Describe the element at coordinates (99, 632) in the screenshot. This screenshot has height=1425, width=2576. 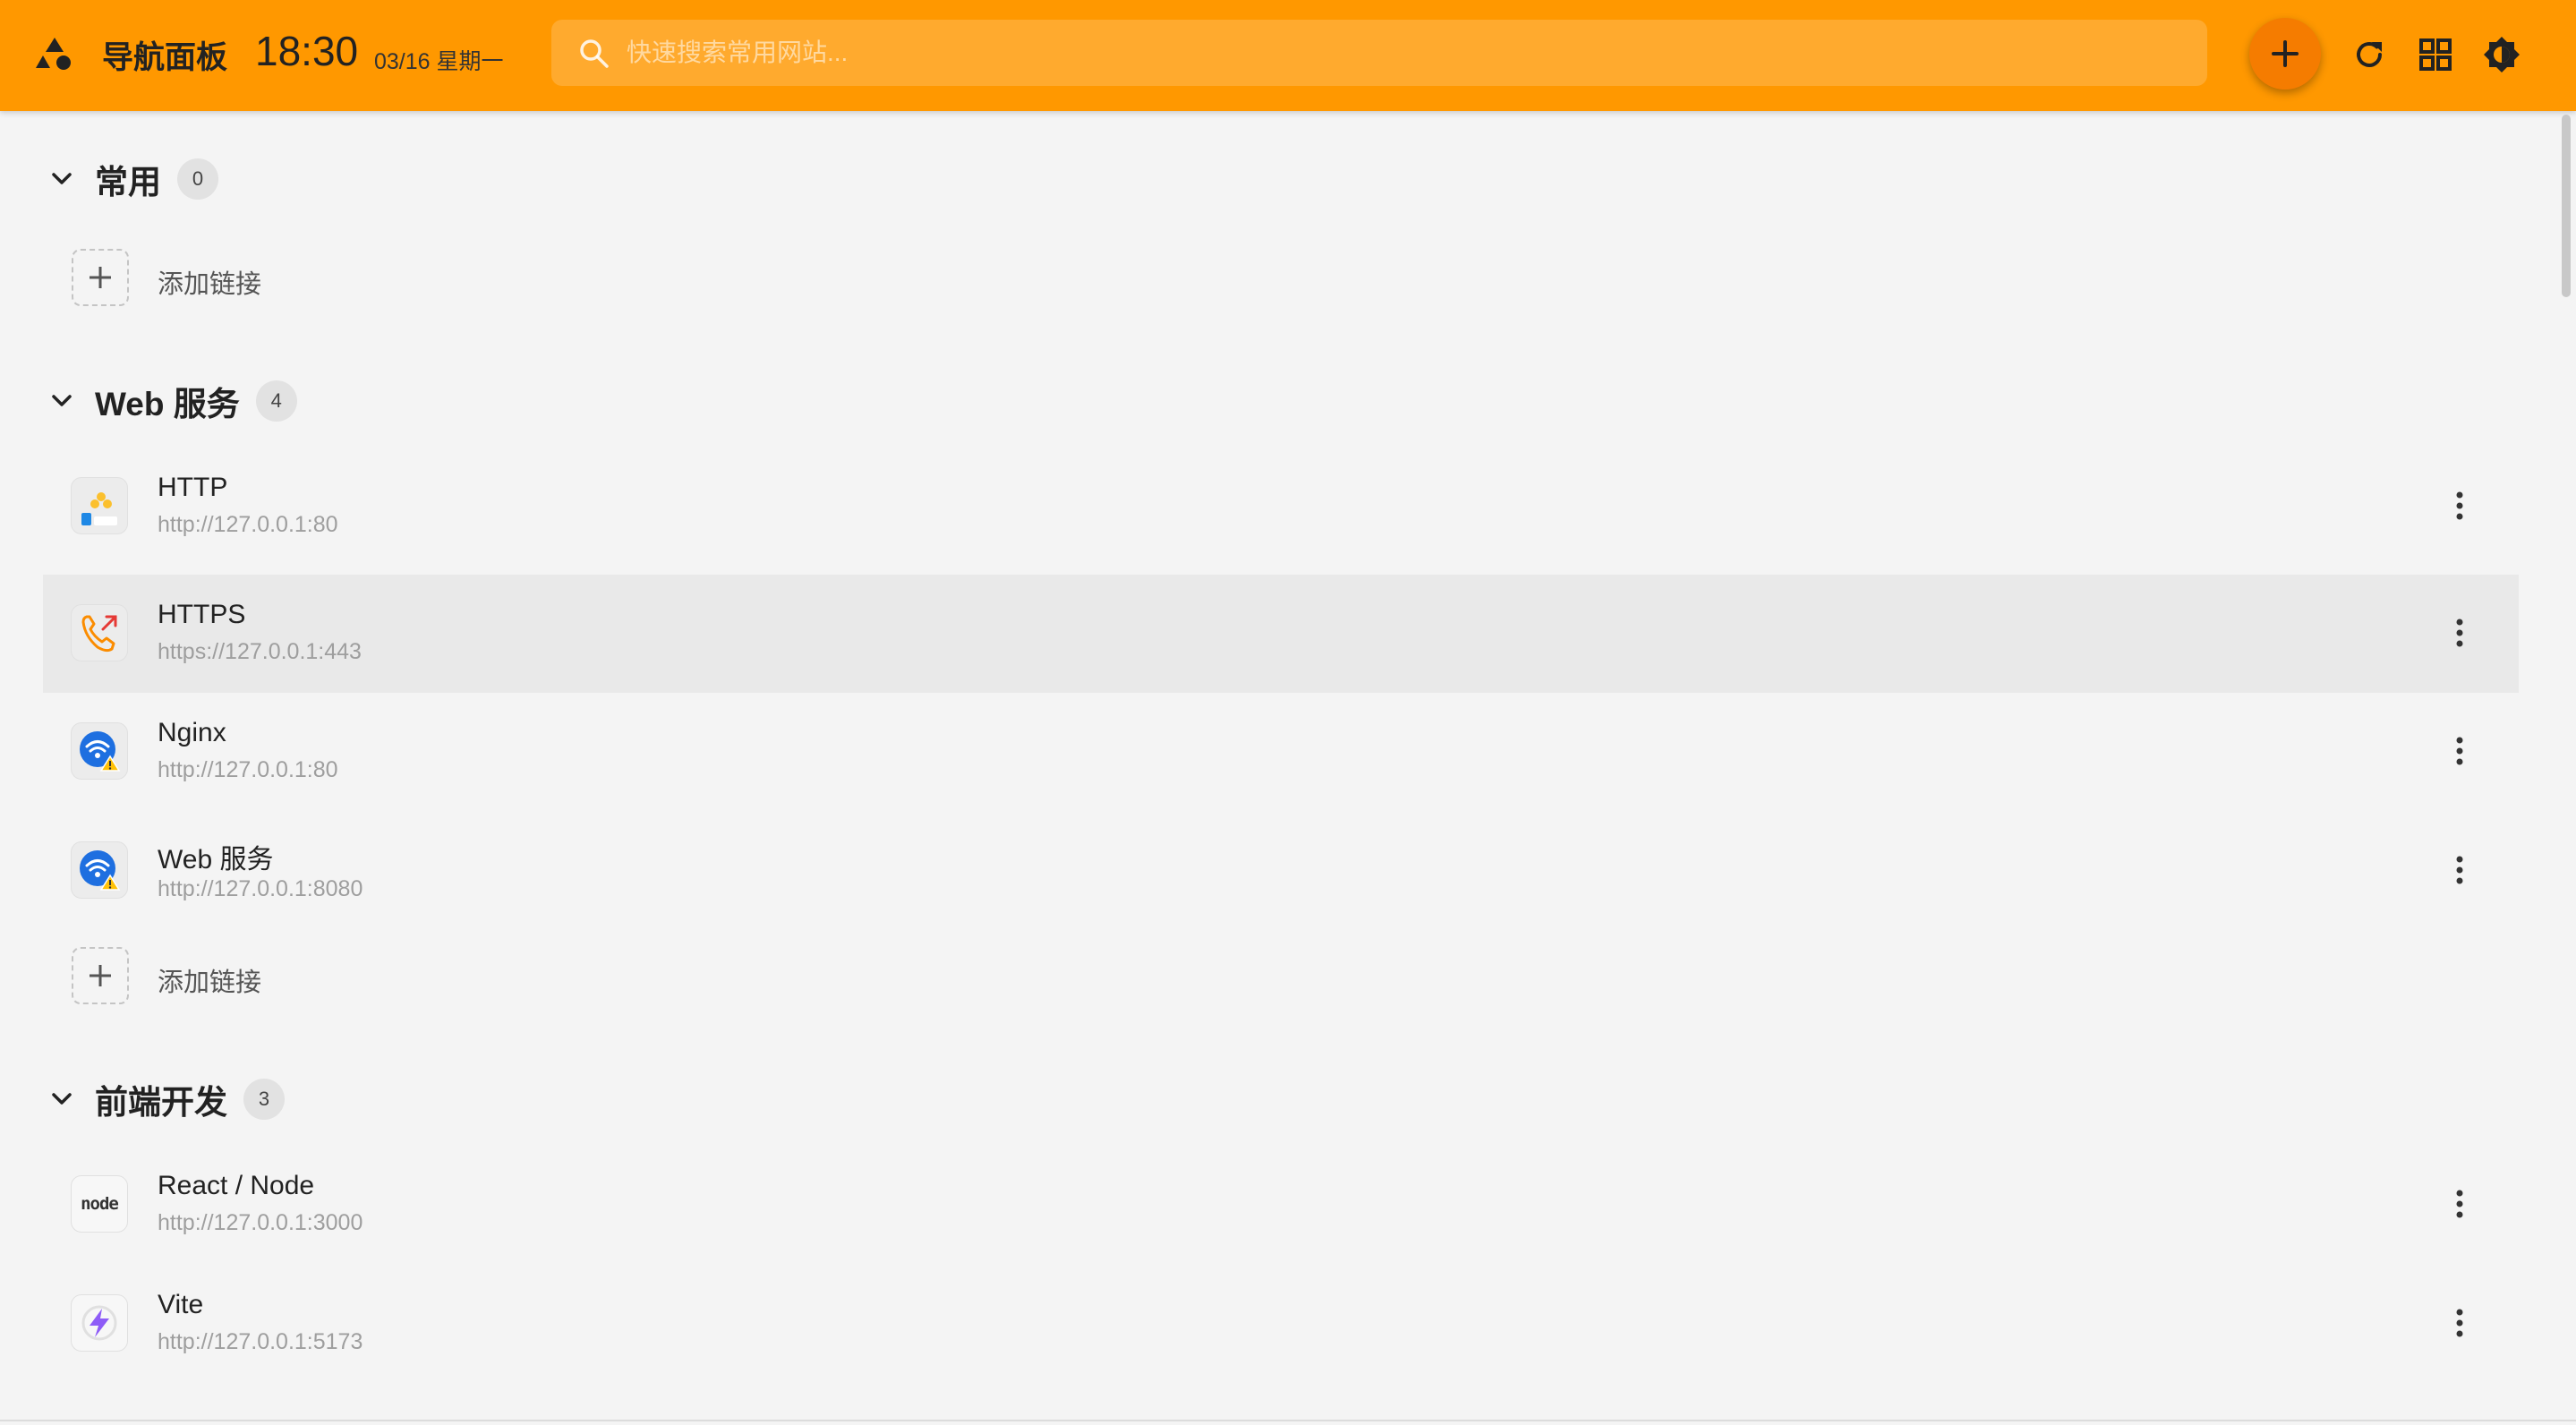
I see `phone-outgoing-icon` at that location.